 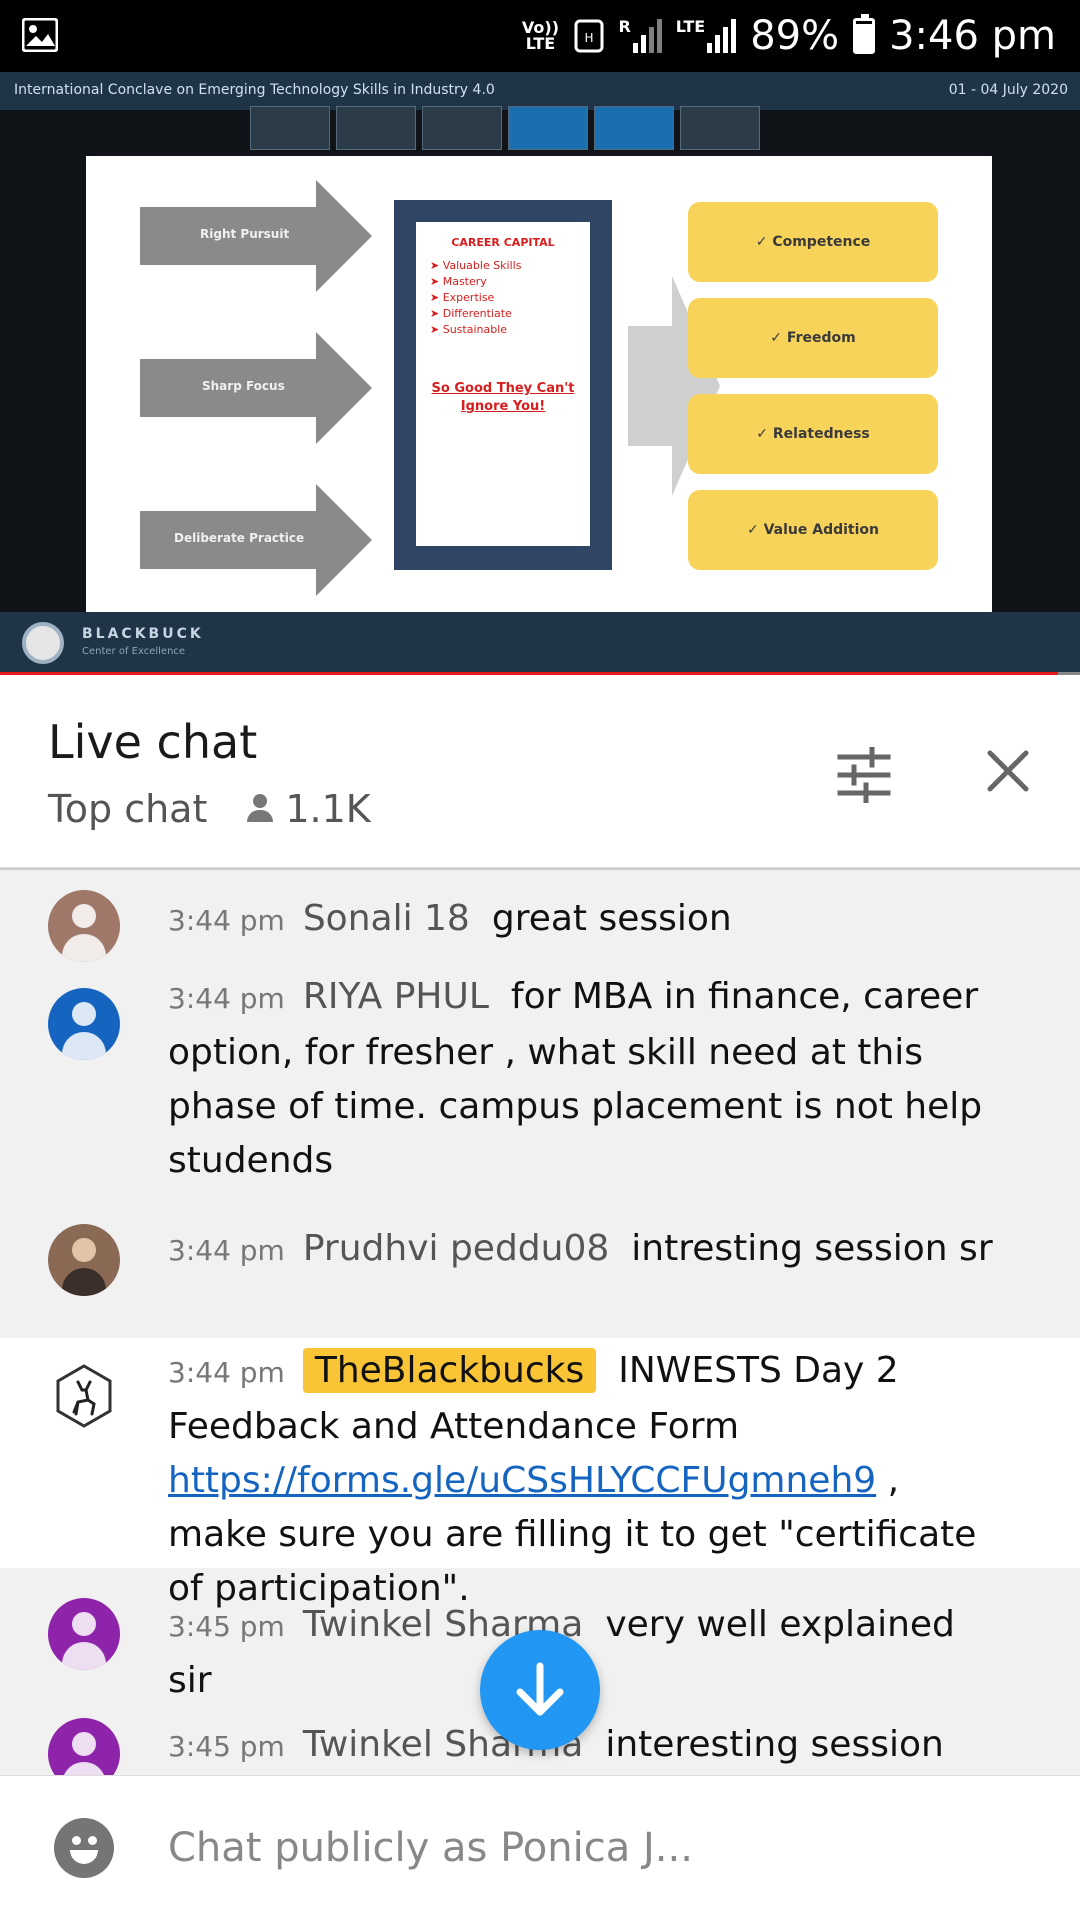 What do you see at coordinates (476, 265) in the screenshot?
I see `career-capital-item: ➤ Valuable Skills` at bounding box center [476, 265].